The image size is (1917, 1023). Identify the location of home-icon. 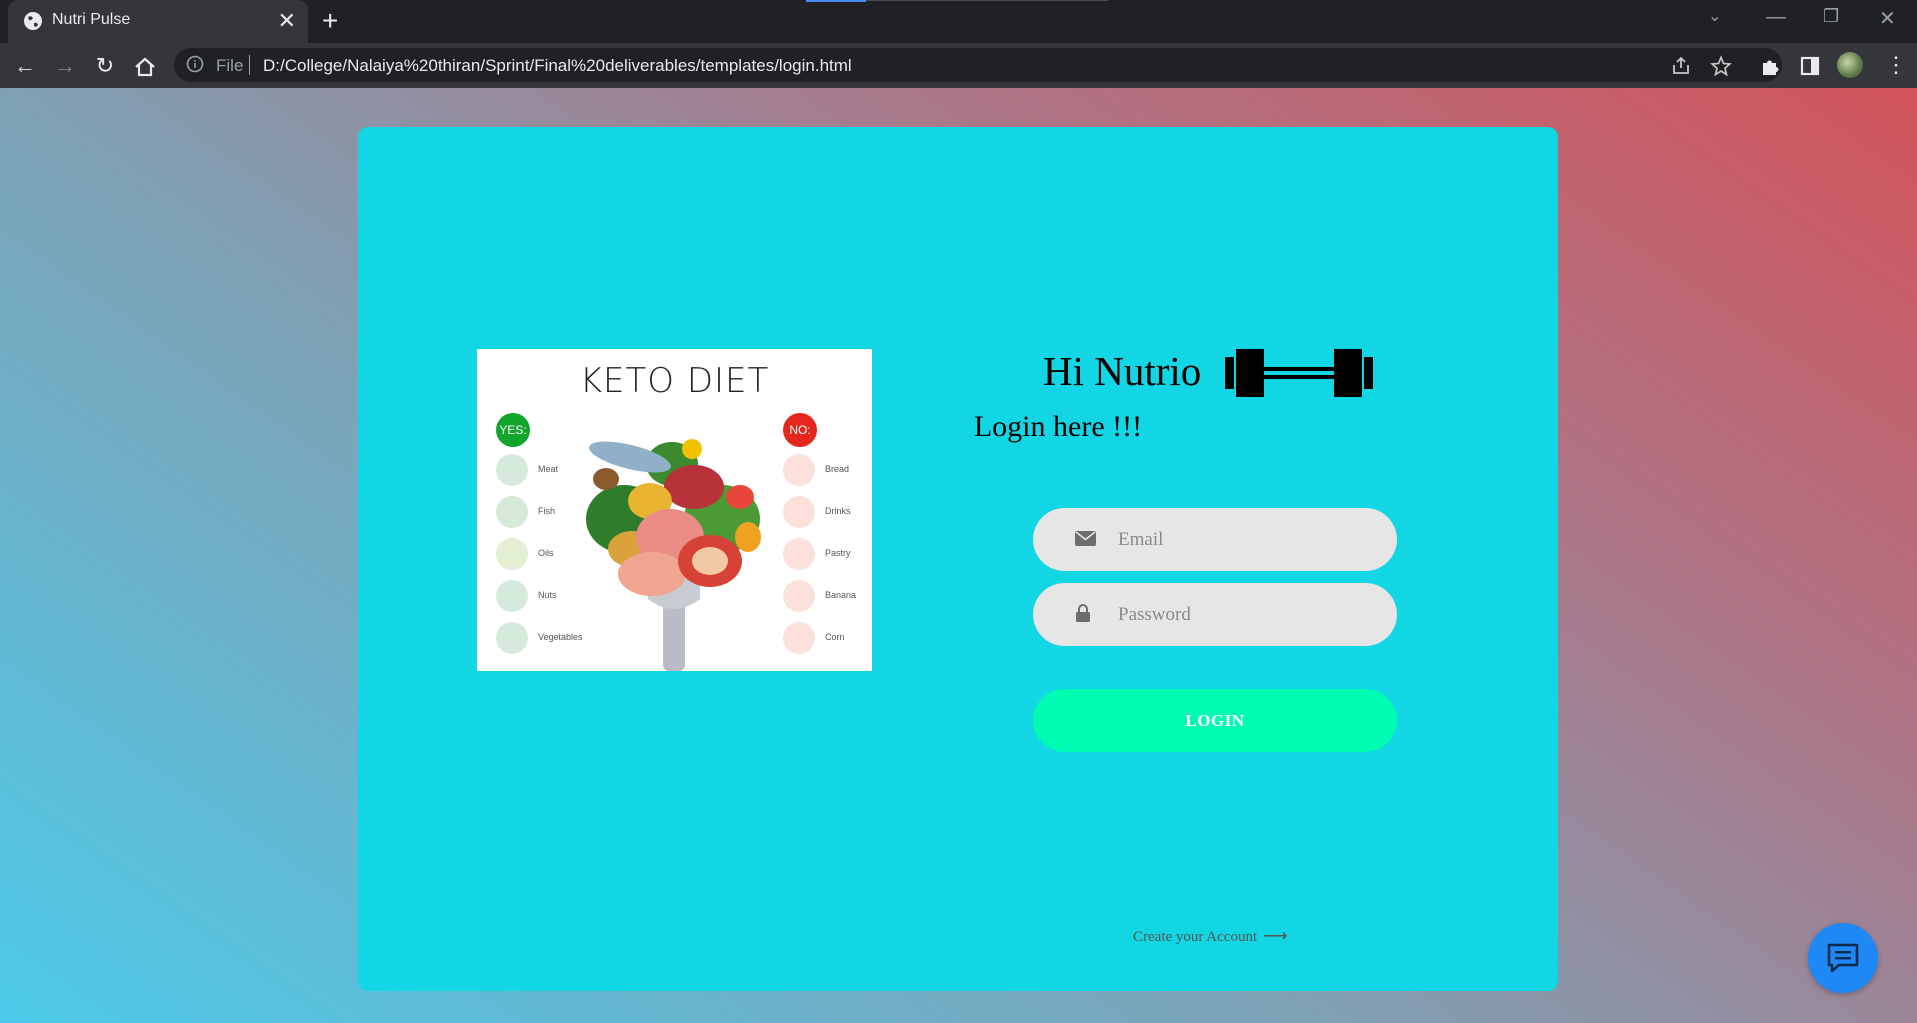
(145, 67).